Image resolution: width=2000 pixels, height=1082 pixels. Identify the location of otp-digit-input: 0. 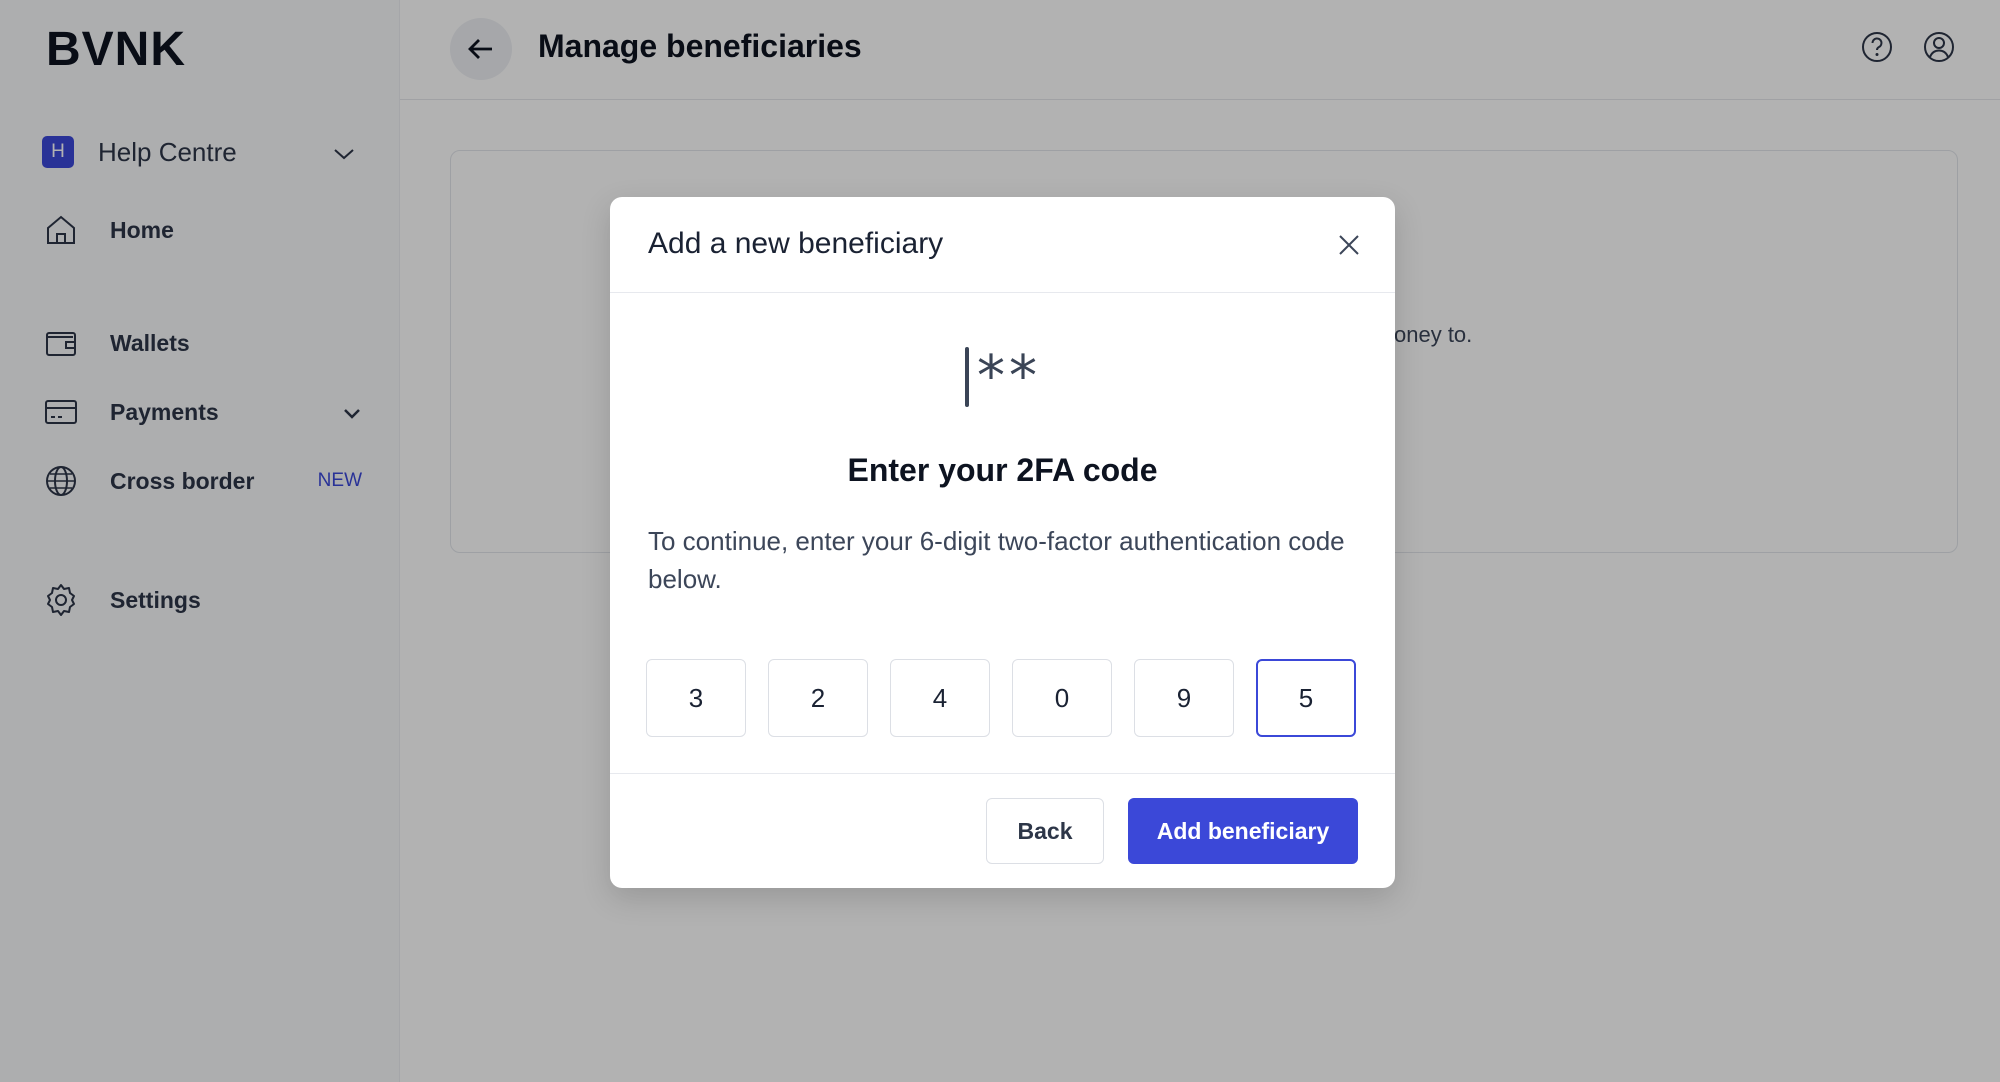
(1062, 698).